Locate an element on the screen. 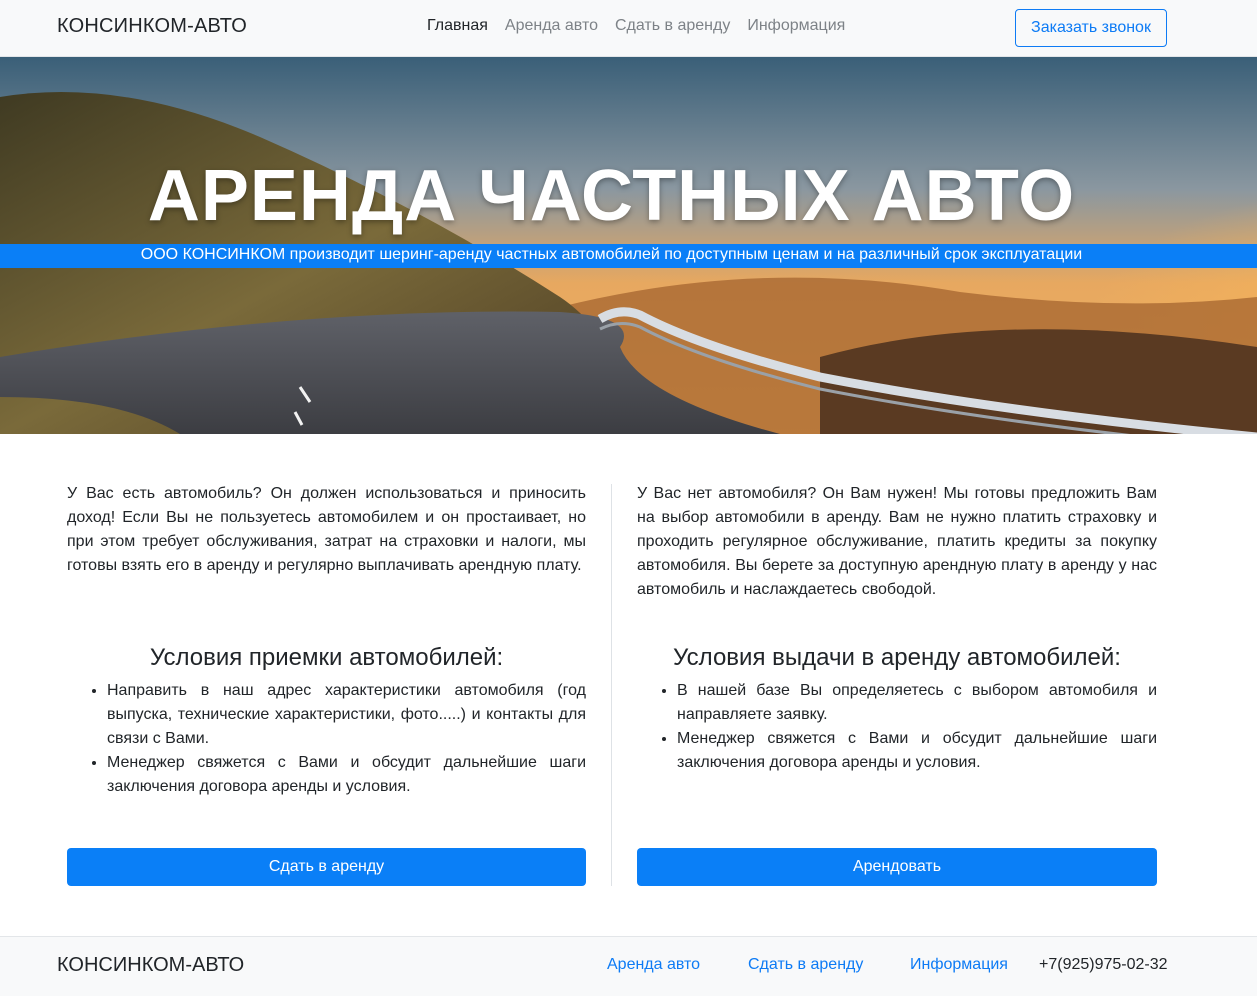  footer-link-rent-car: Аренда авто is located at coordinates (653, 965).